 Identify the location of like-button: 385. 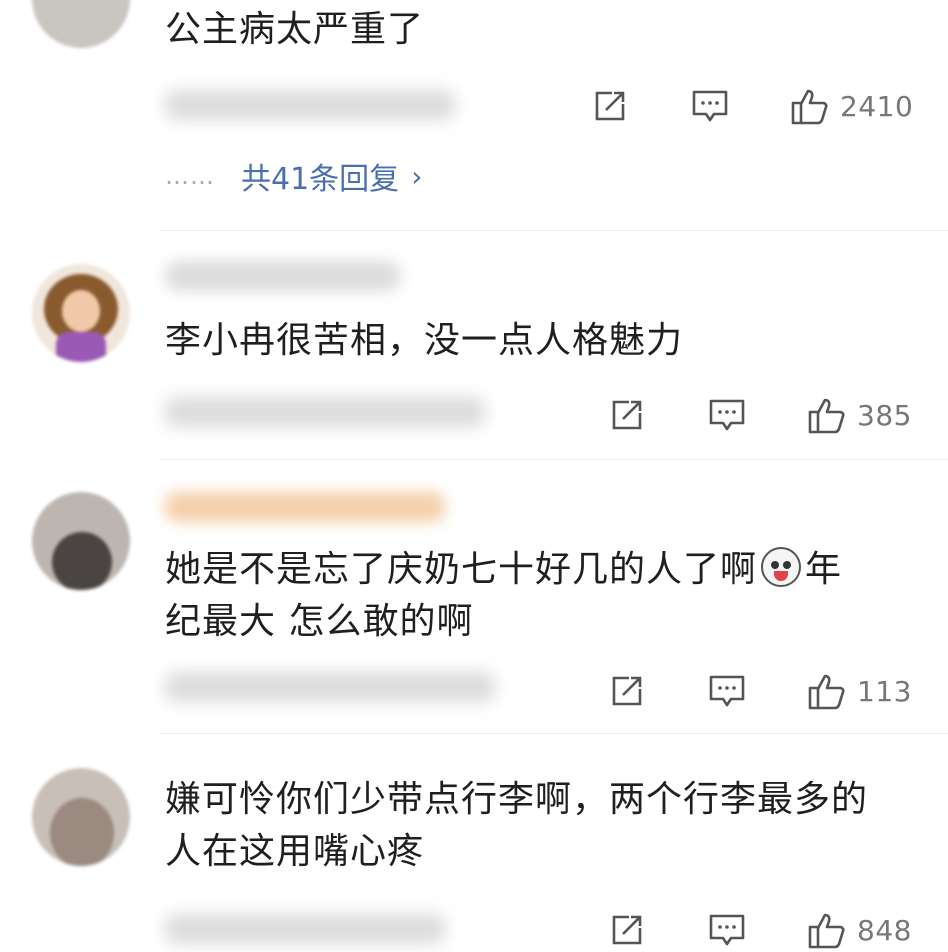
(859, 415).